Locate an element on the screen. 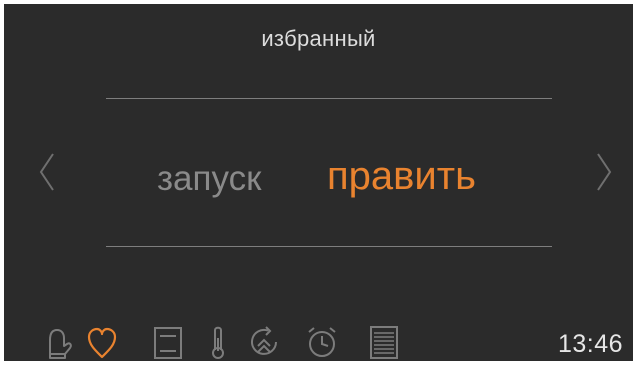  bottom-toolbar: 13:46 is located at coordinates (318, 342).